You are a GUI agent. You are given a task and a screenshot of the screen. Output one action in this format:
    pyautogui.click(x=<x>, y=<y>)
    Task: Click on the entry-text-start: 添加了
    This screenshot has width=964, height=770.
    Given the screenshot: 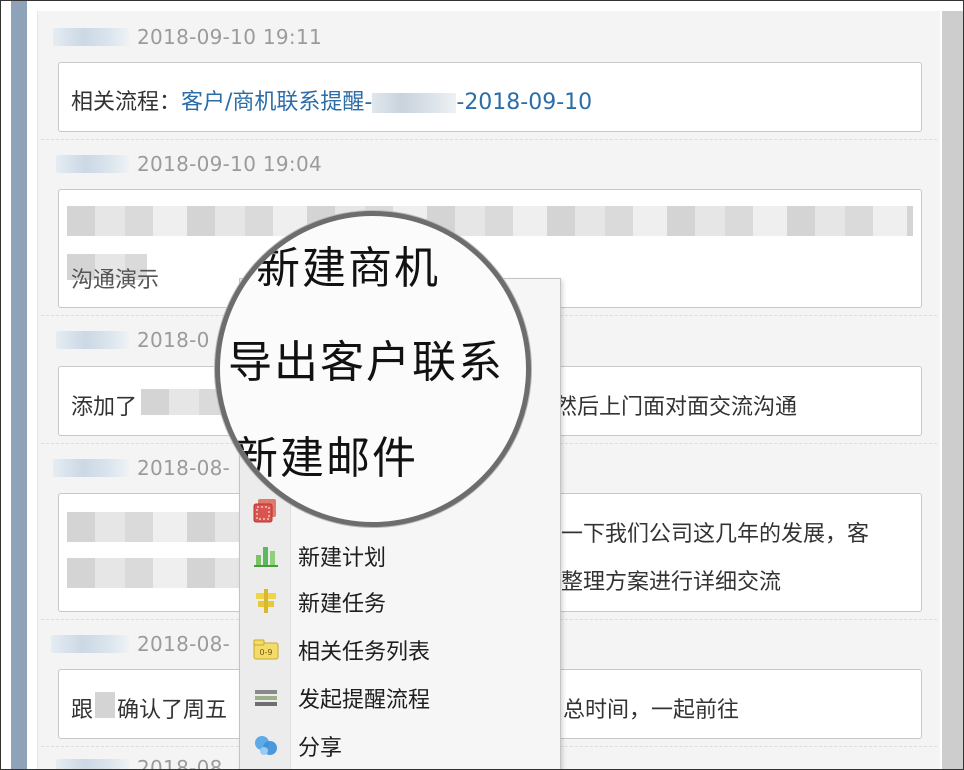 What is the action you would take?
    pyautogui.click(x=104, y=407)
    